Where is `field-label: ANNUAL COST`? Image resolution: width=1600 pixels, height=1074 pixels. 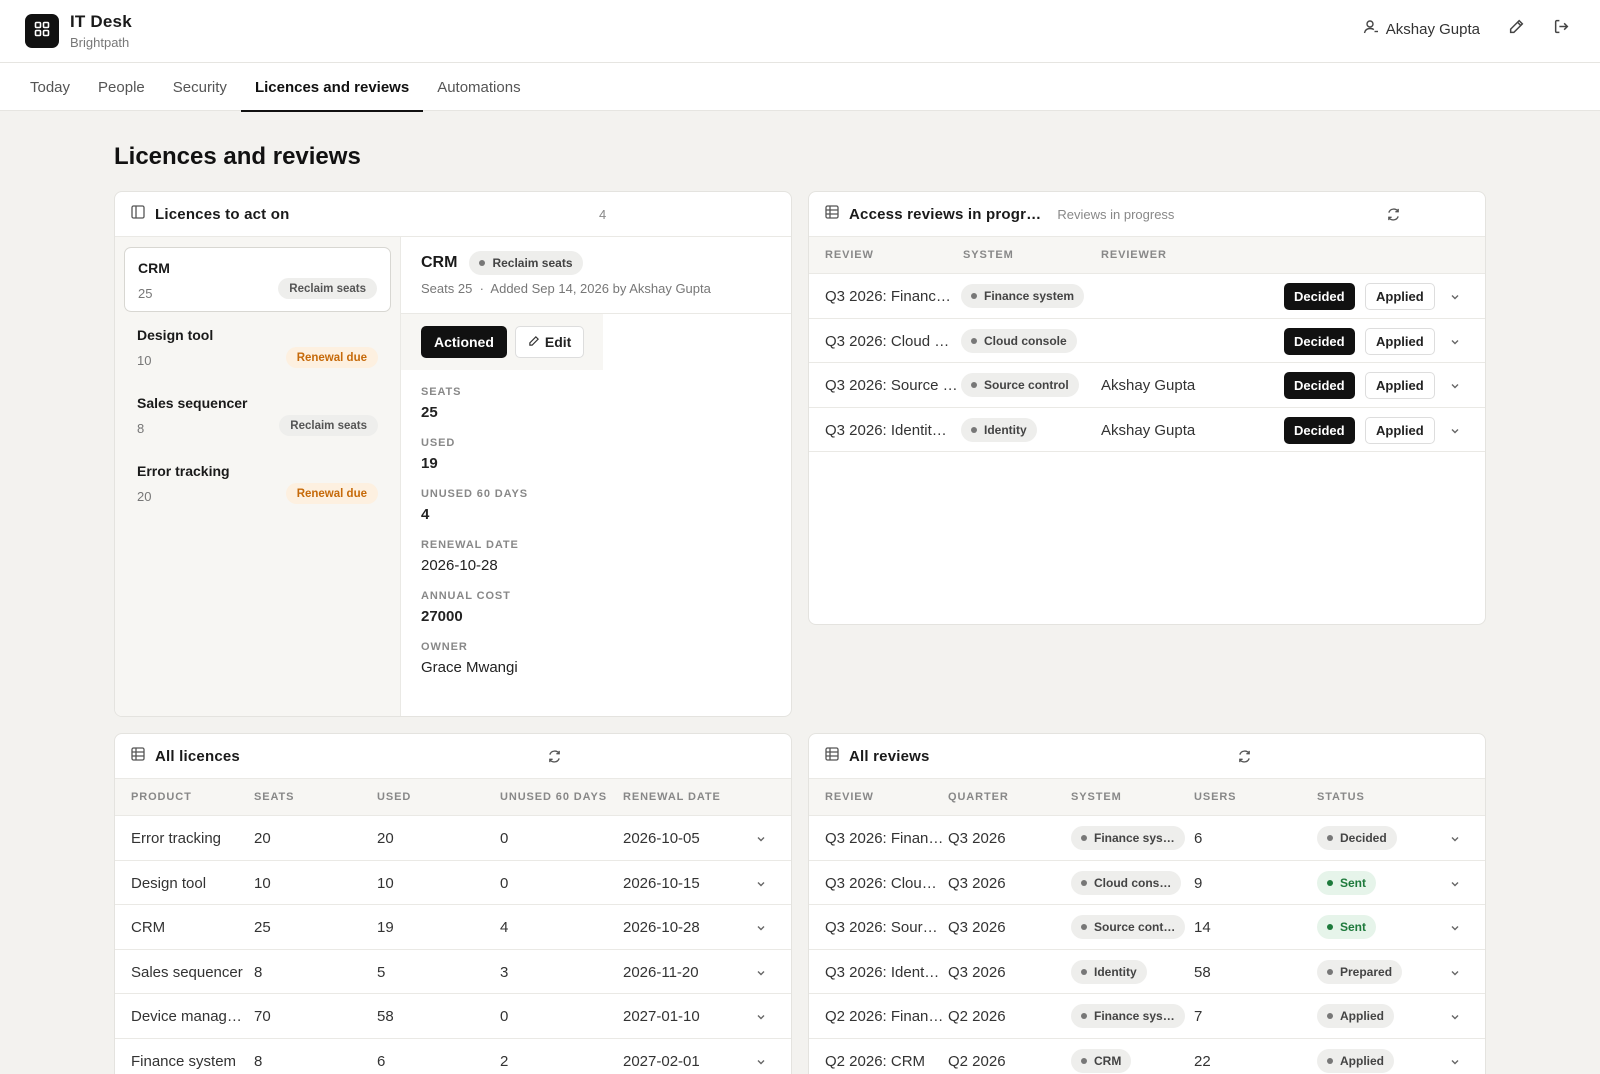
field-label: ANNUAL COST is located at coordinates (466, 596).